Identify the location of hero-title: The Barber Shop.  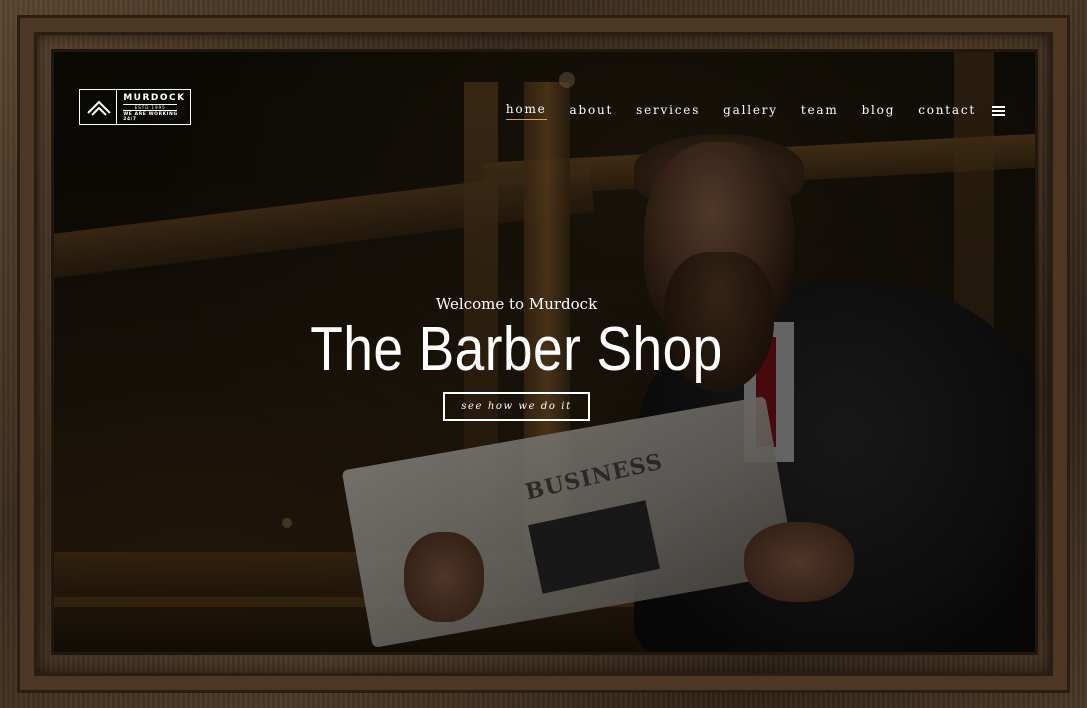
(516, 349).